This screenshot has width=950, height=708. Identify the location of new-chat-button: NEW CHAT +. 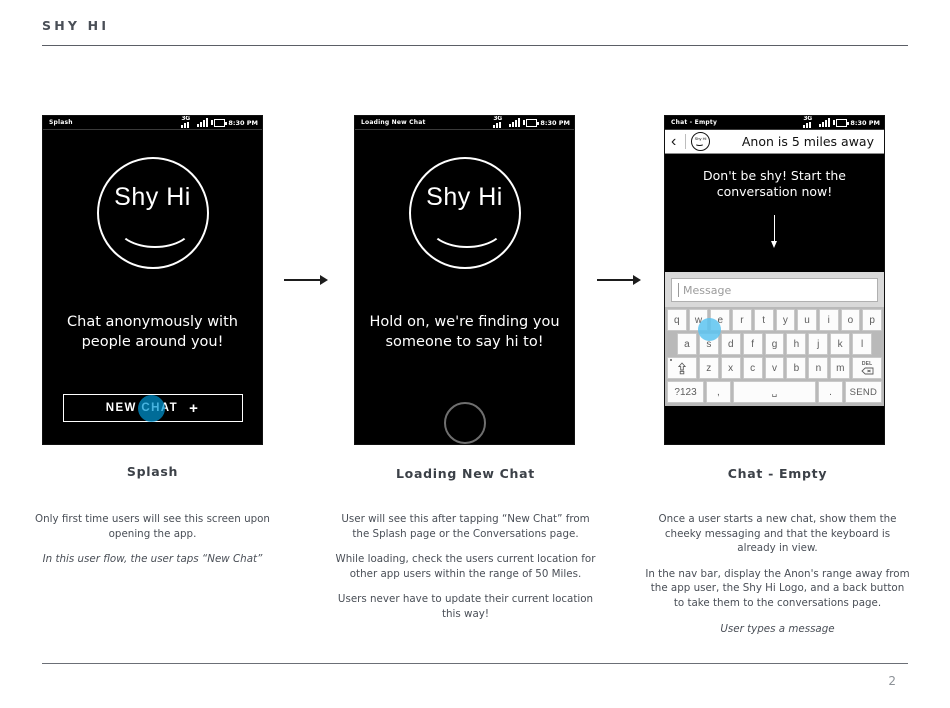
(152, 408).